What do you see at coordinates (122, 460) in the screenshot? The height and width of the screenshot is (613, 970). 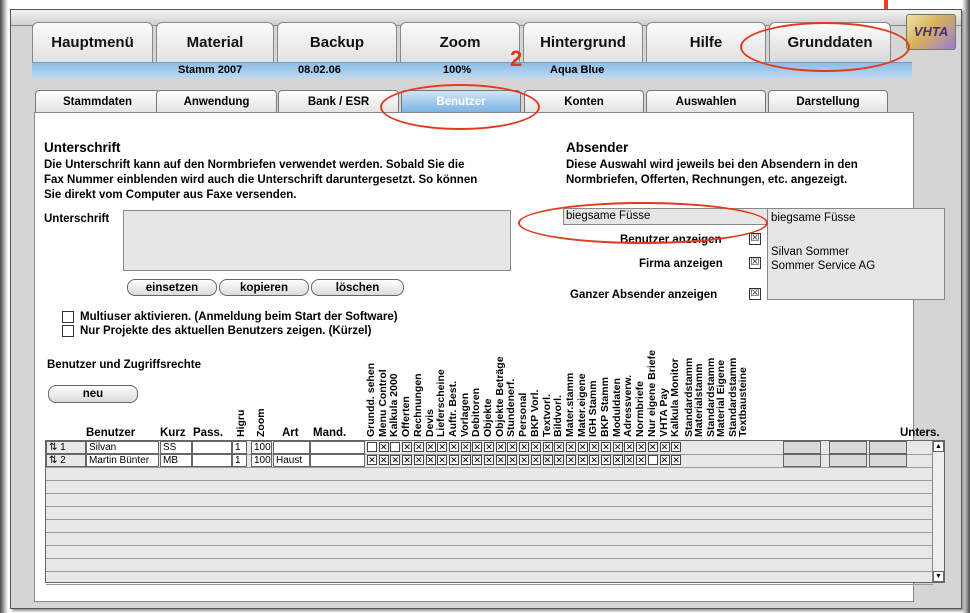 I see `user-name: Martin Bünter` at bounding box center [122, 460].